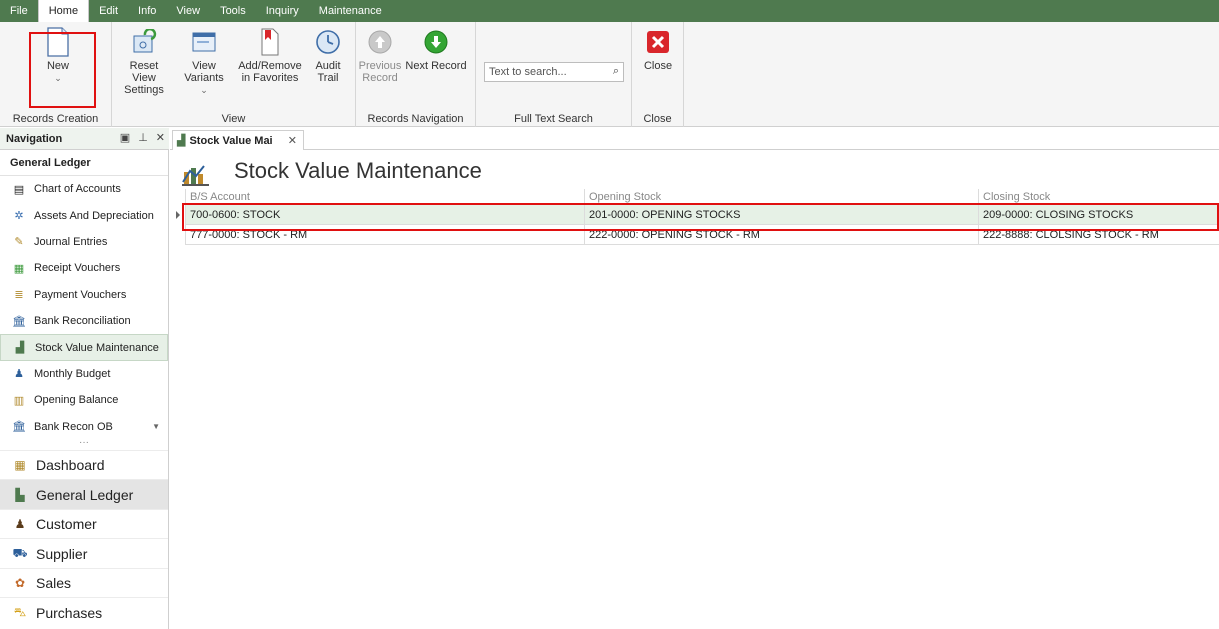 The width and height of the screenshot is (1219, 629). I want to click on receipt-icon: ▦, so click(19, 268).